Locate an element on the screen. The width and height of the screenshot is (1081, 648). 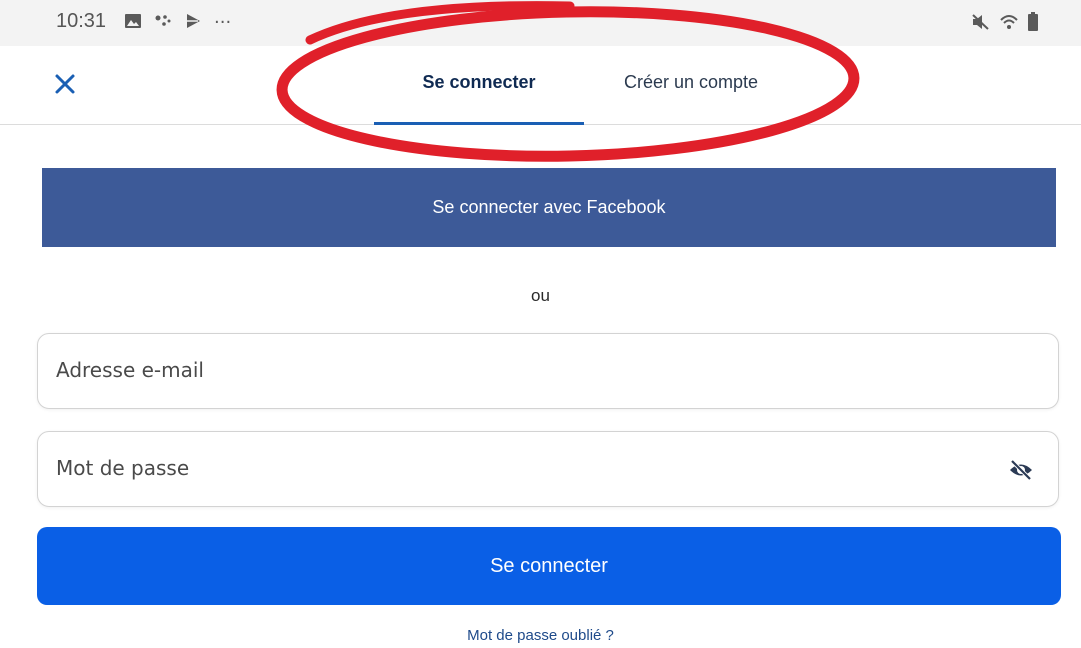
status-icons-right is located at coordinates (1005, 24).